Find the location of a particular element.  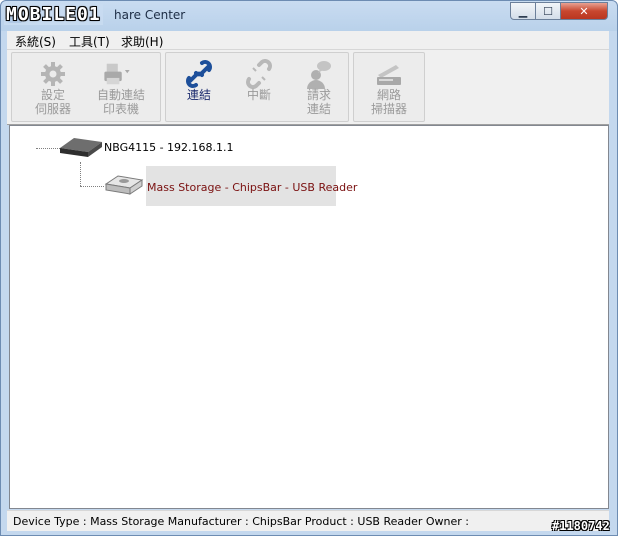

request-connect-label: 請求 連結 is located at coordinates (318, 102).